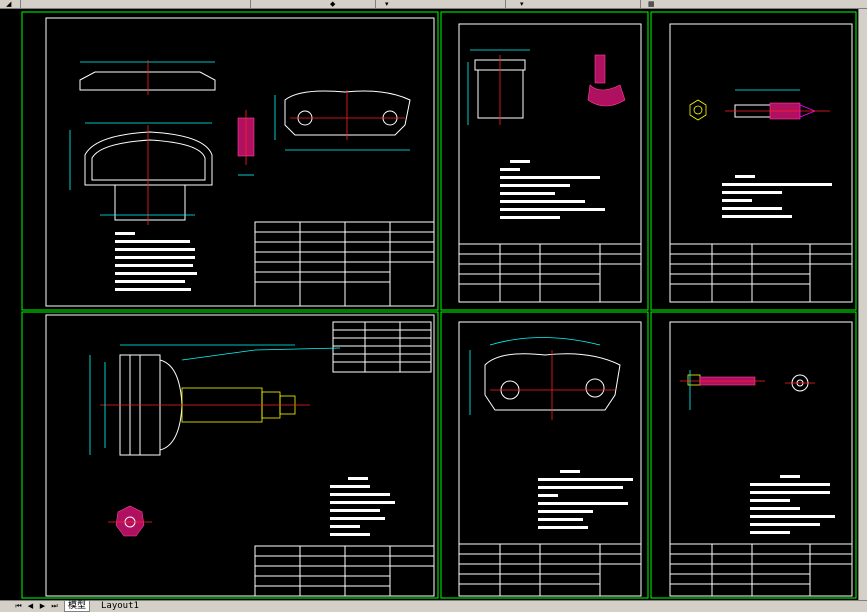 The image size is (867, 612). What do you see at coordinates (8, 4) in the screenshot?
I see `toolbar-icon: ◢` at bounding box center [8, 4].